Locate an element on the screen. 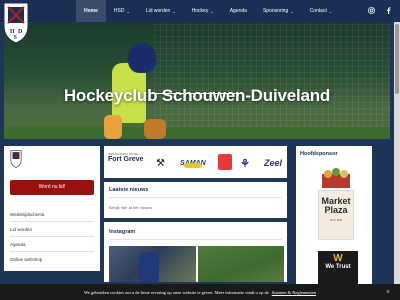 The height and width of the screenshot is (300, 400). sponsor-saman: SAMAN is located at coordinates (193, 163).